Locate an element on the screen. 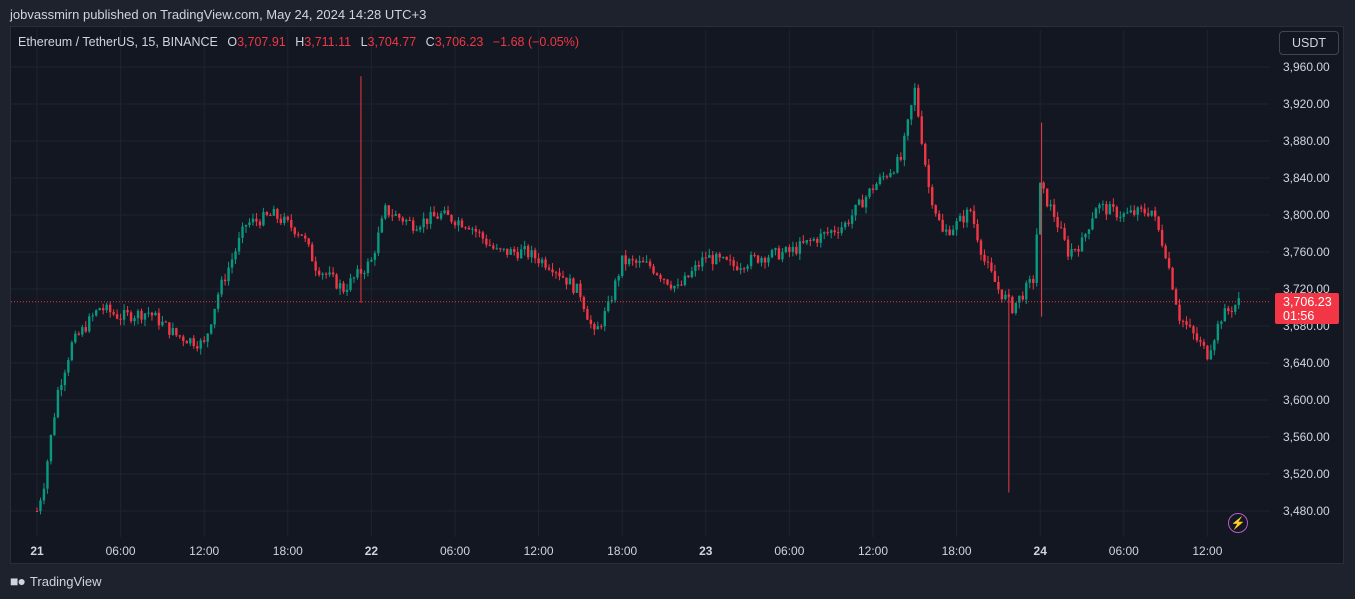 The width and height of the screenshot is (1355, 599). symbol-label: Ethereum / TetherUS, 15, BINANCE is located at coordinates (118, 42).